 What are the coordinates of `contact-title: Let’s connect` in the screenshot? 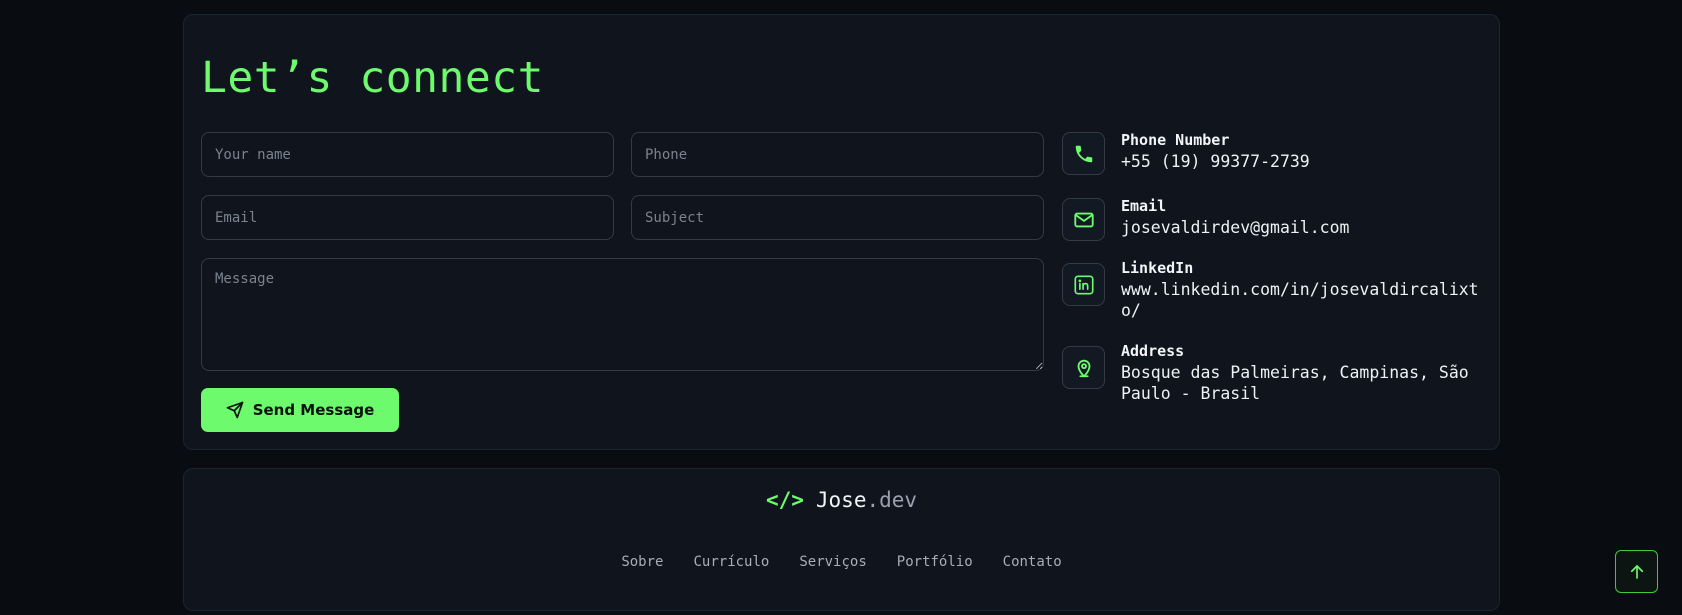 It's located at (373, 78).